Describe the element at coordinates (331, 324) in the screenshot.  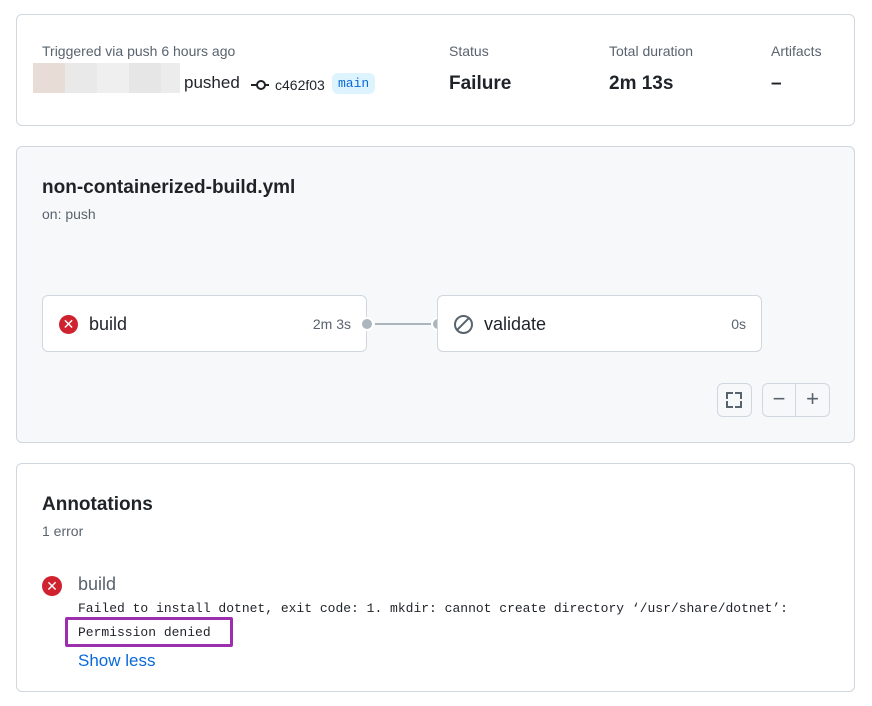
I see `job-duration: 2m 3s` at that location.